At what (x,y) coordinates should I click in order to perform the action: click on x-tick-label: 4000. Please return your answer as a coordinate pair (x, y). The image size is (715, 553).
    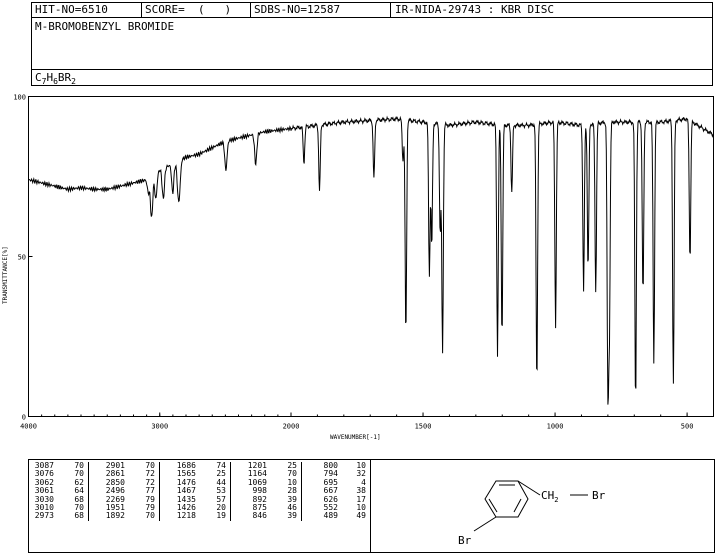
    Looking at the image, I should click on (28, 427).